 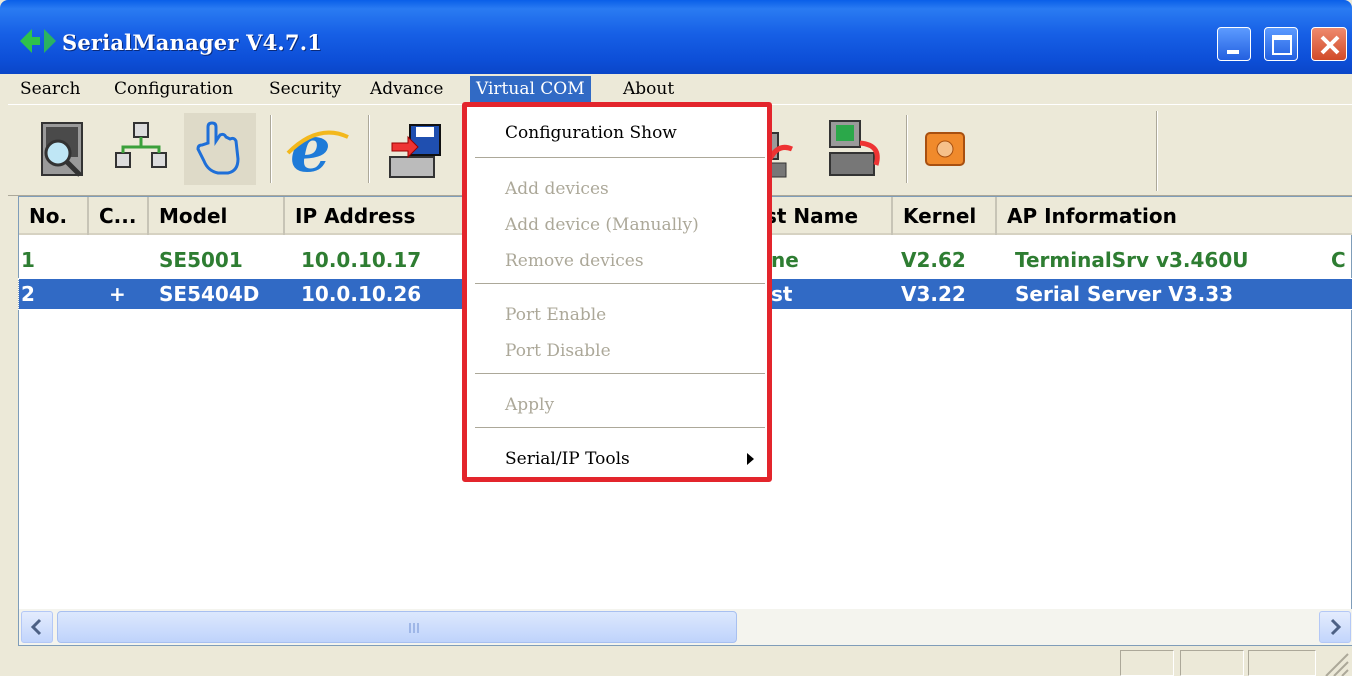 I want to click on save-to-device-button, so click(x=416, y=149).